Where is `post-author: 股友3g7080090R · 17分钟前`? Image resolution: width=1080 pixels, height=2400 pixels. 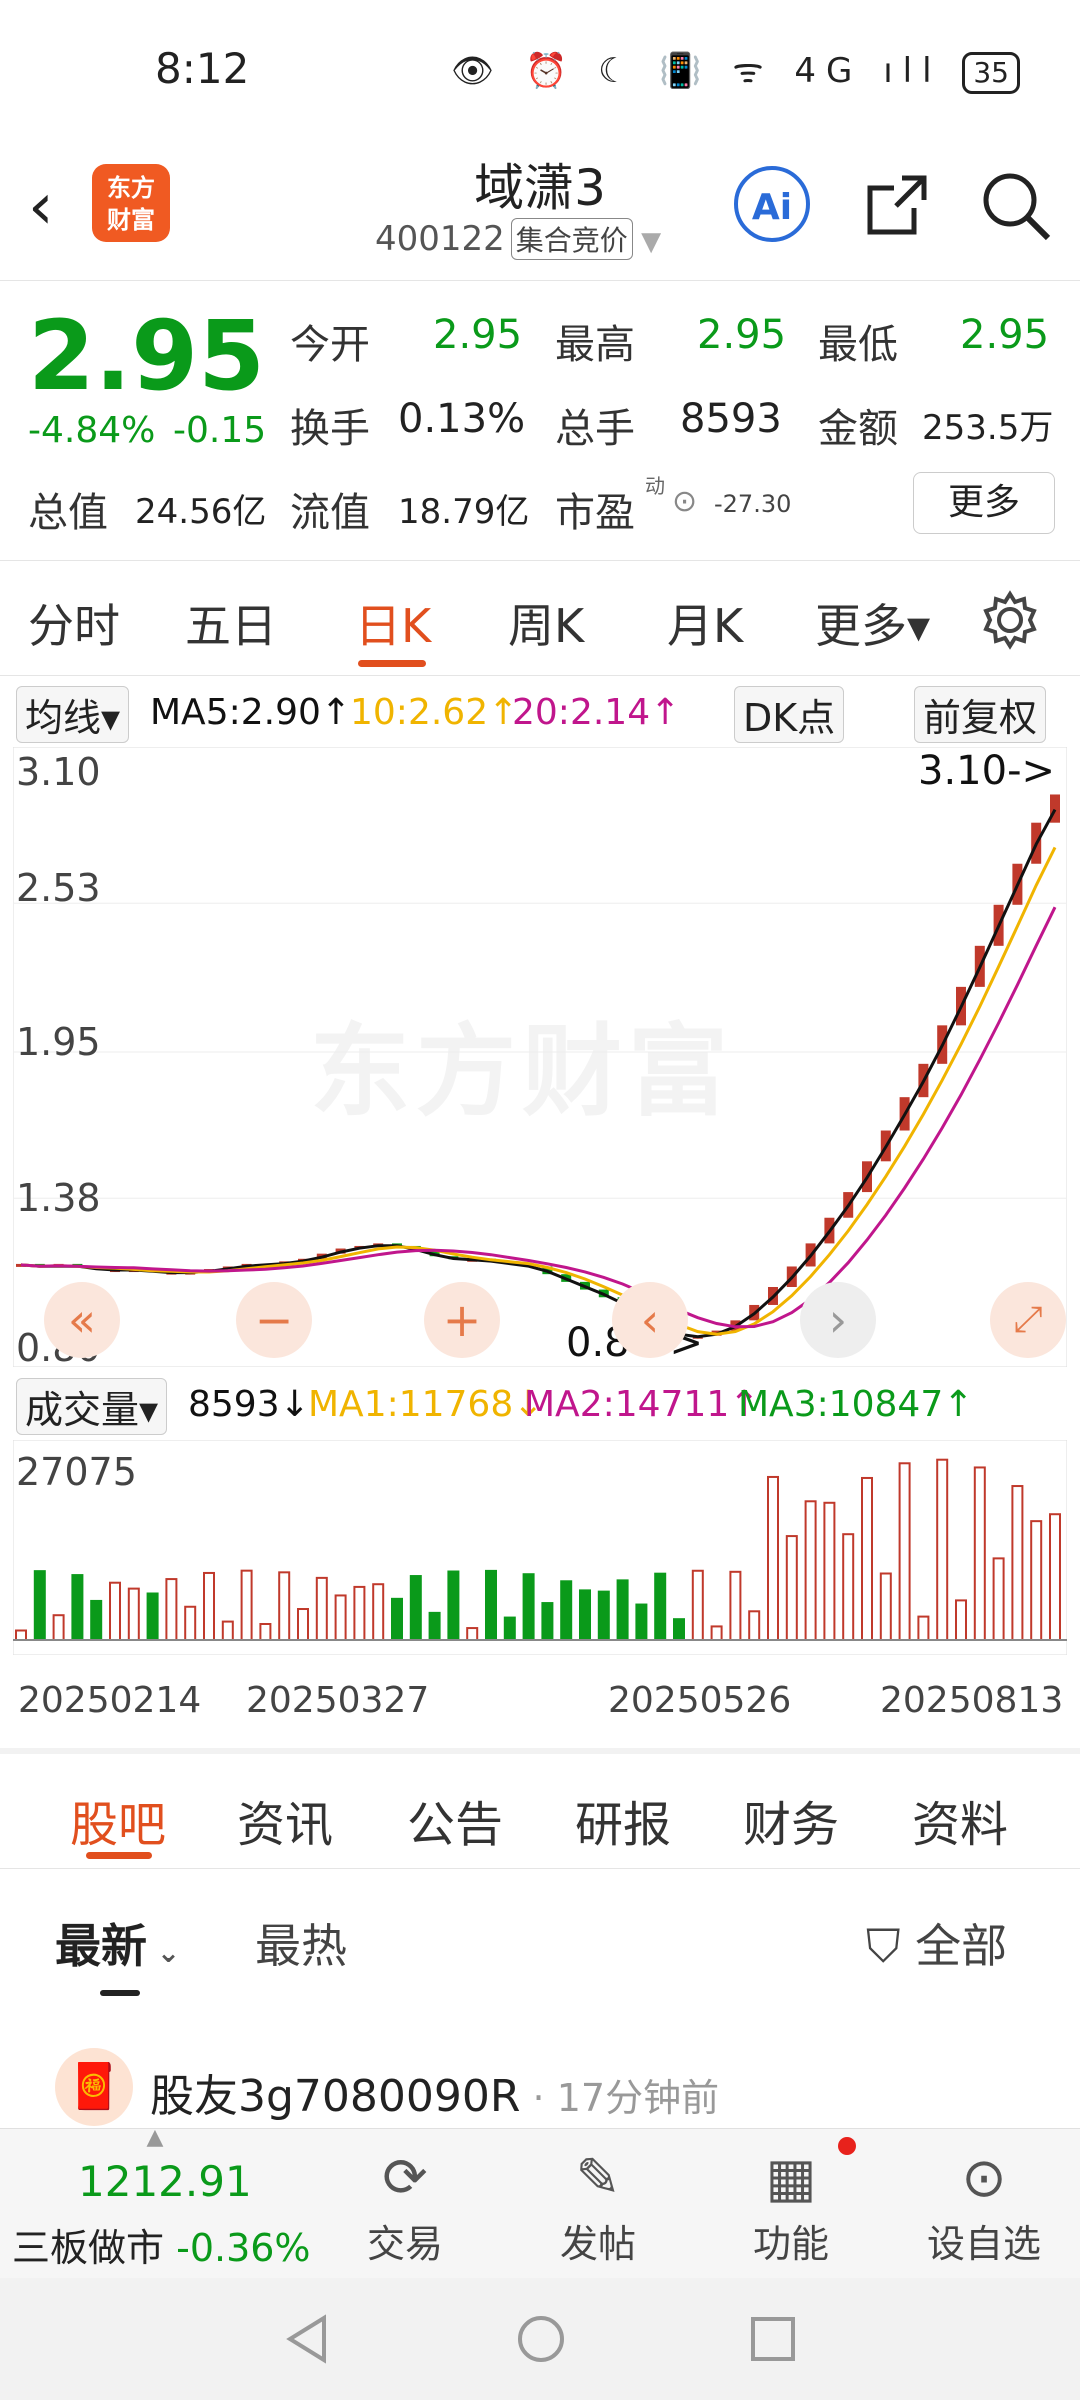 post-author: 股友3g7080090R · 17分钟前 is located at coordinates (434, 2092).